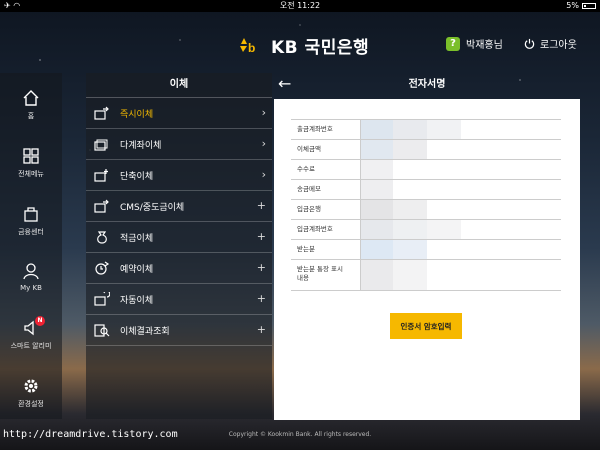 The image size is (600, 450). I want to click on menu-item-cms-transfer: CMS/중도금이체 +, so click(179, 206).